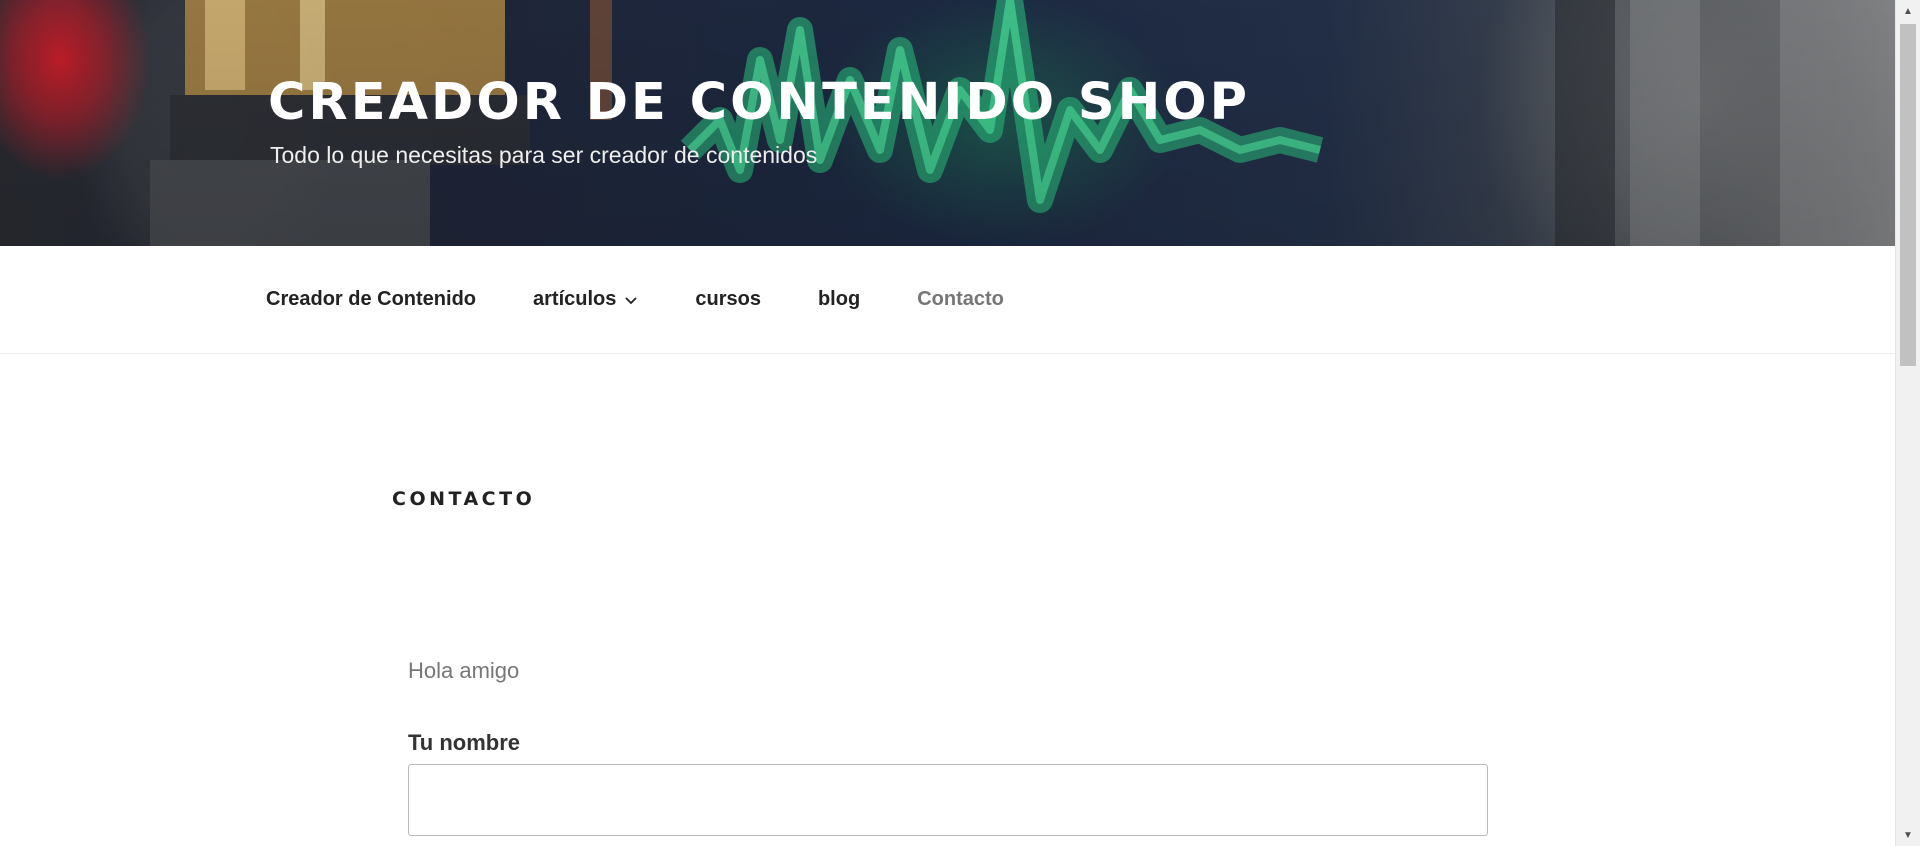 The image size is (1920, 846). I want to click on nav-item-contacto: Contacto, so click(960, 299).